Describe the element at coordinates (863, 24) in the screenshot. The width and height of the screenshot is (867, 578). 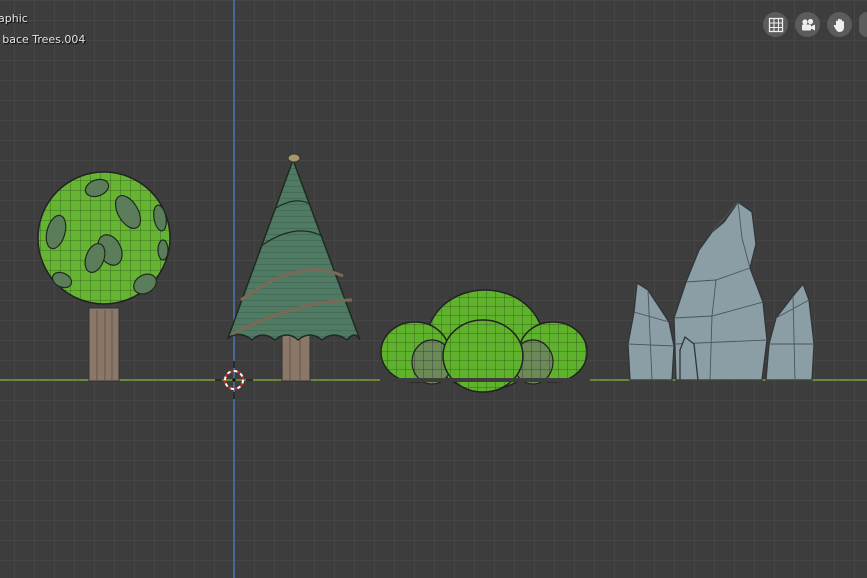
I see `partial-button` at that location.